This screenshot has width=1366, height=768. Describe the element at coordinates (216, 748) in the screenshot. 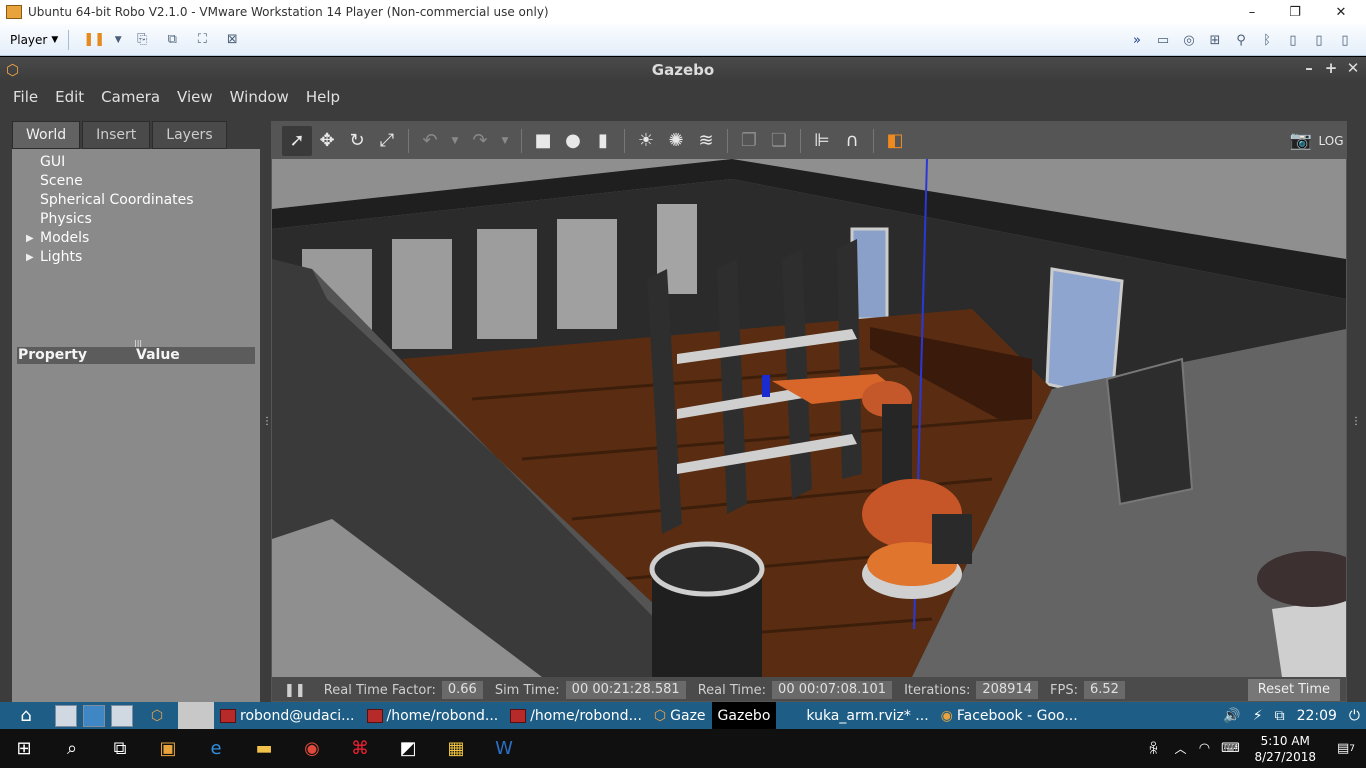

I see `edge-icon: e` at that location.